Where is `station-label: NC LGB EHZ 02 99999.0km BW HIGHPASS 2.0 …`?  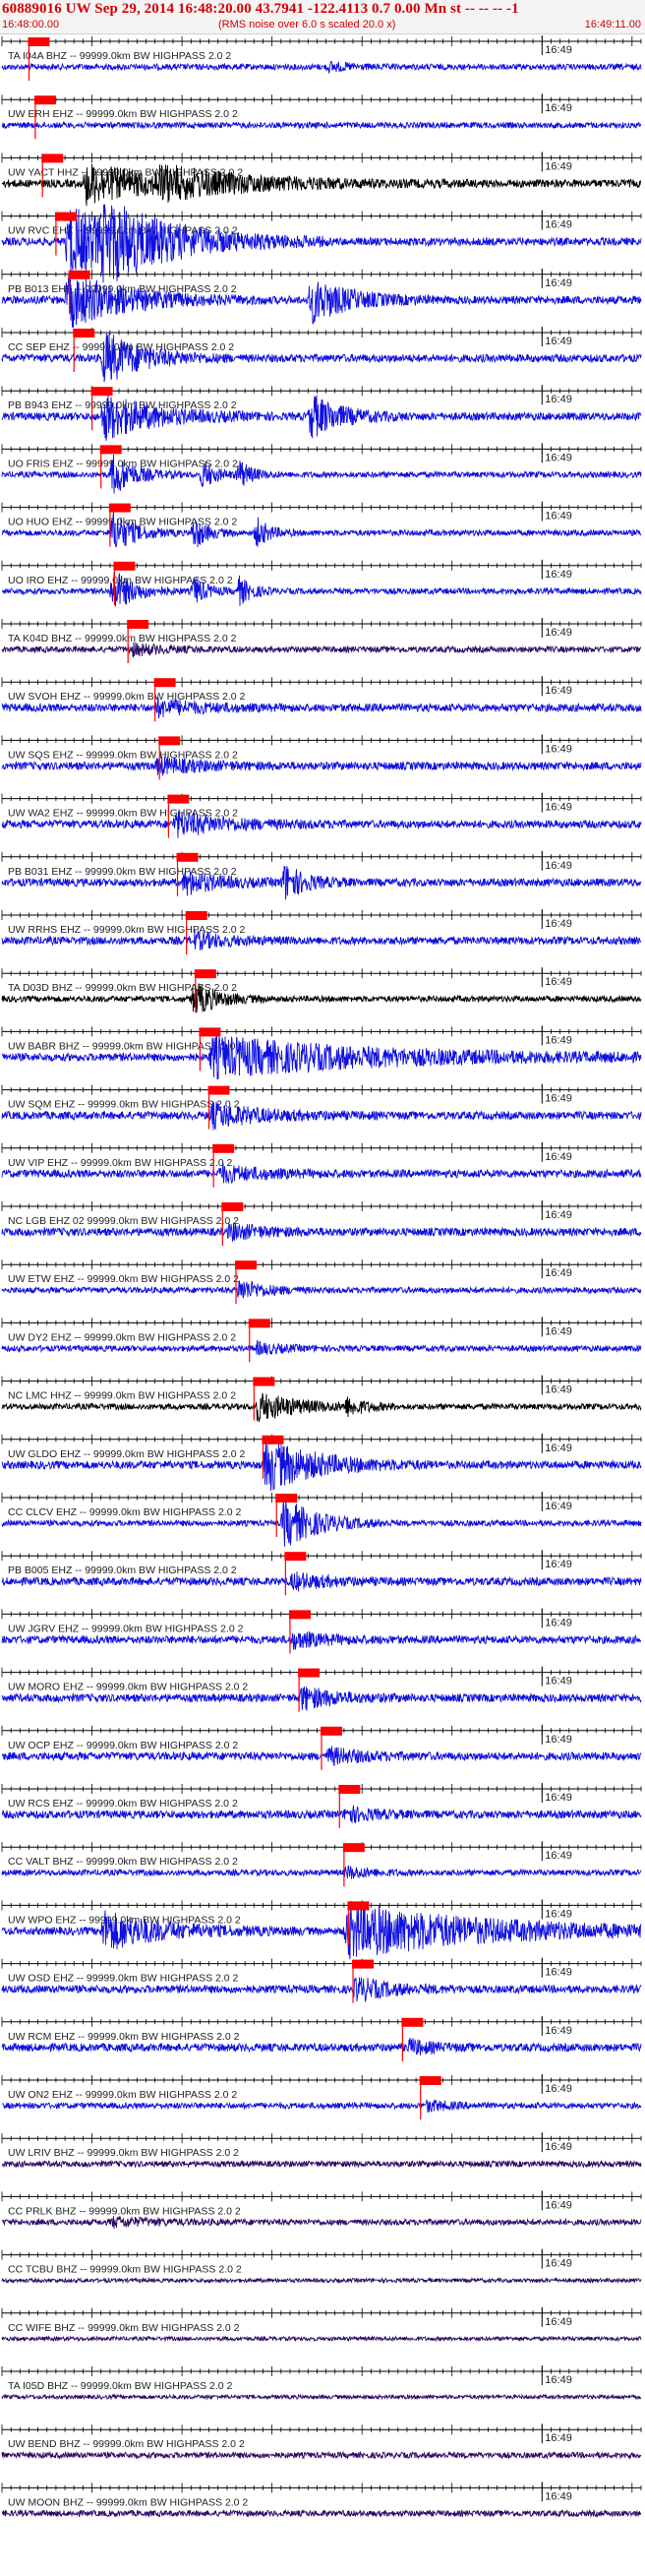 station-label: NC LGB EHZ 02 99999.0km BW HIGHPASS 2.0 … is located at coordinates (123, 1221).